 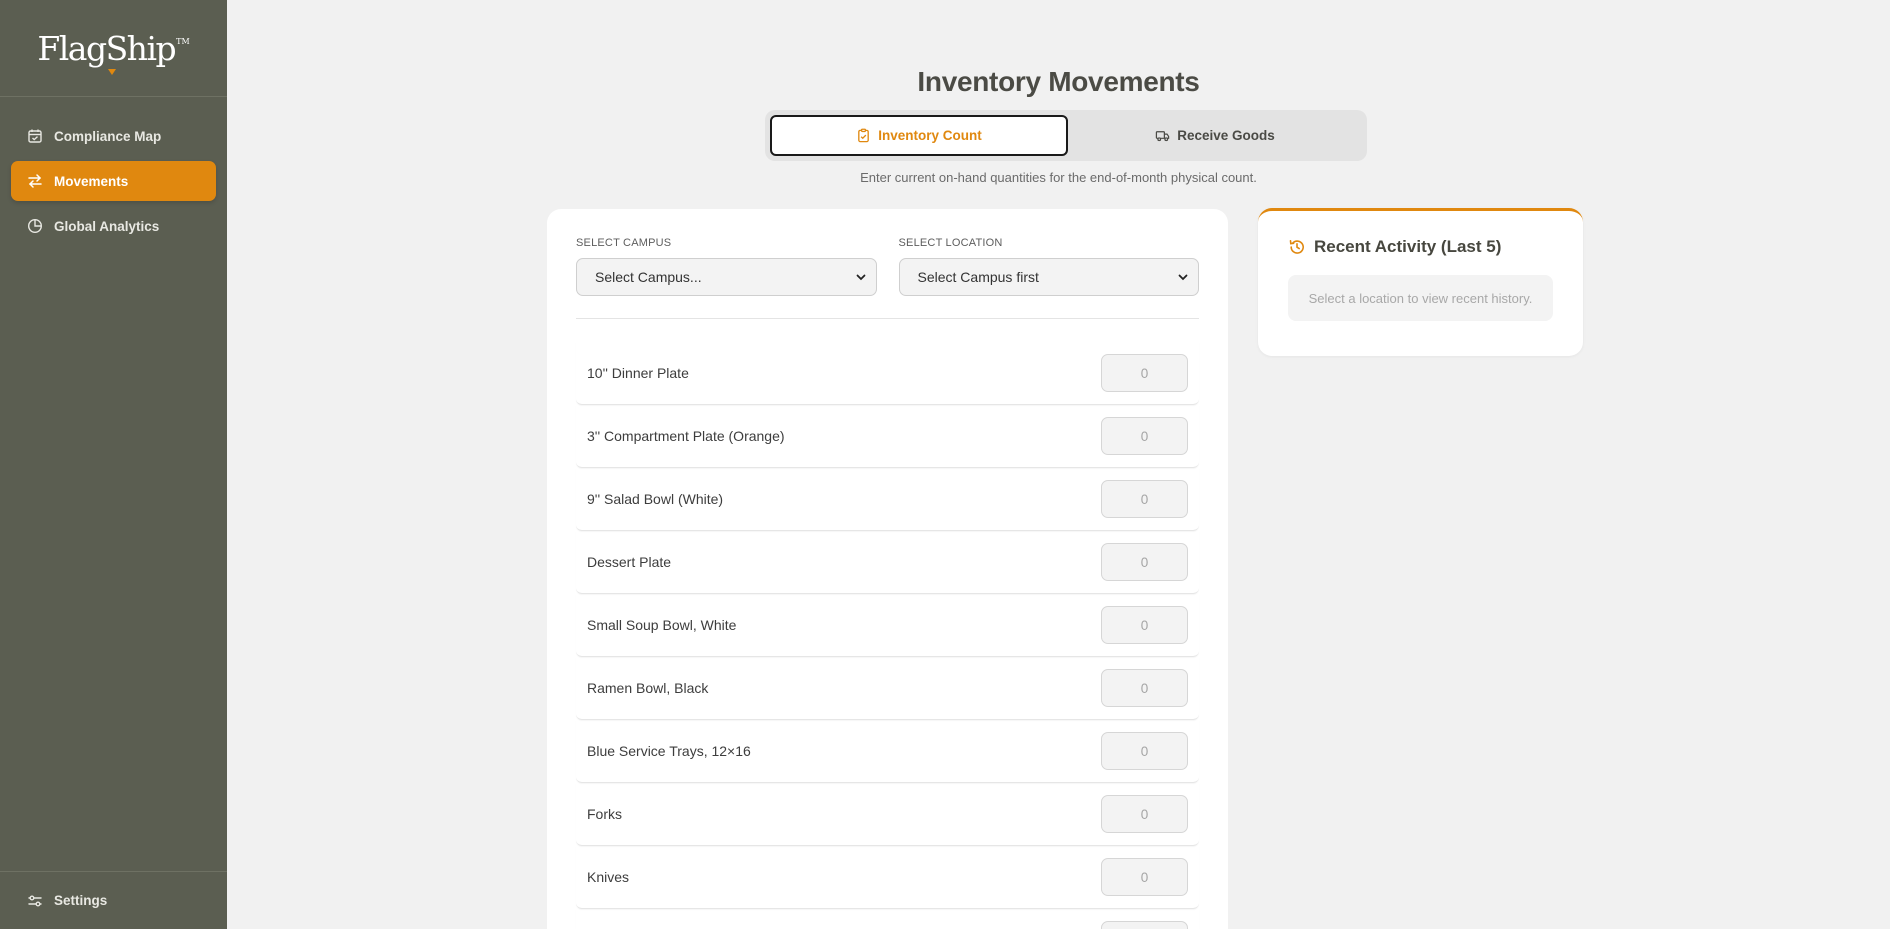 I want to click on list-item: Knives 0, so click(x=887, y=877).